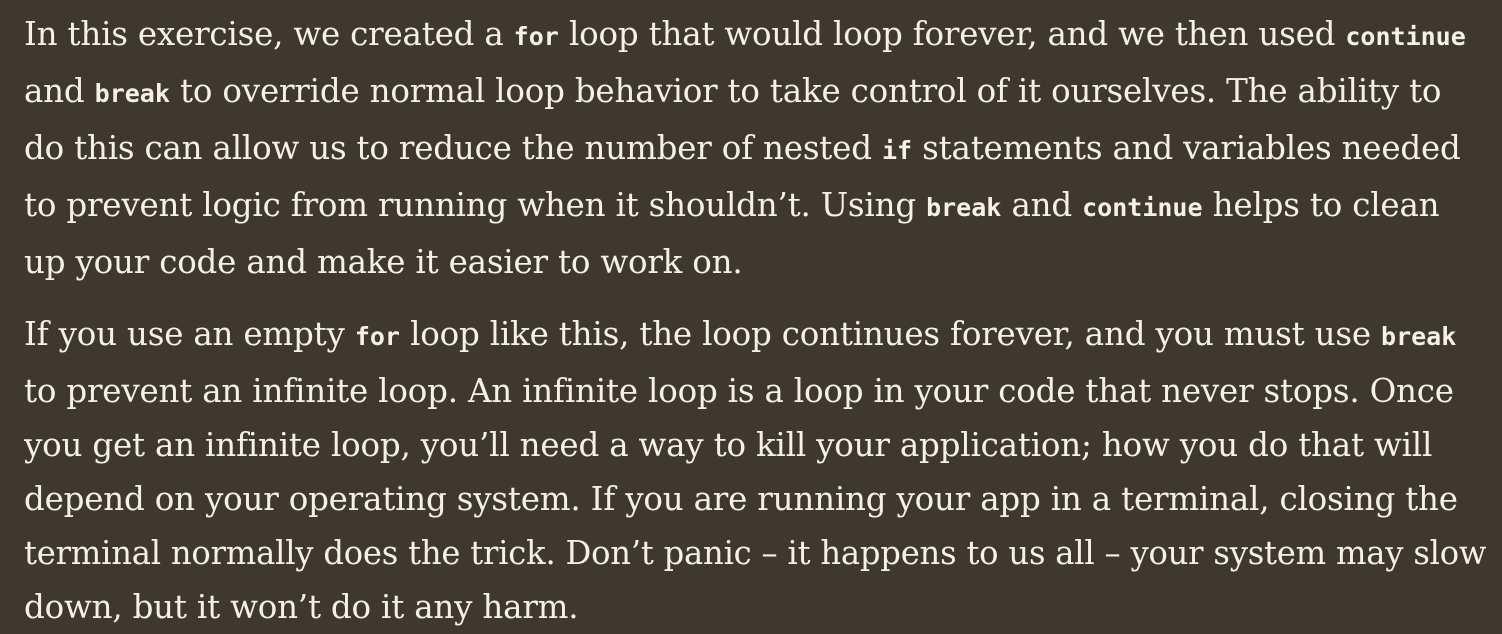  What do you see at coordinates (301, 607) in the screenshot?
I see `text-run: down, but it won’t do it any harm.` at bounding box center [301, 607].